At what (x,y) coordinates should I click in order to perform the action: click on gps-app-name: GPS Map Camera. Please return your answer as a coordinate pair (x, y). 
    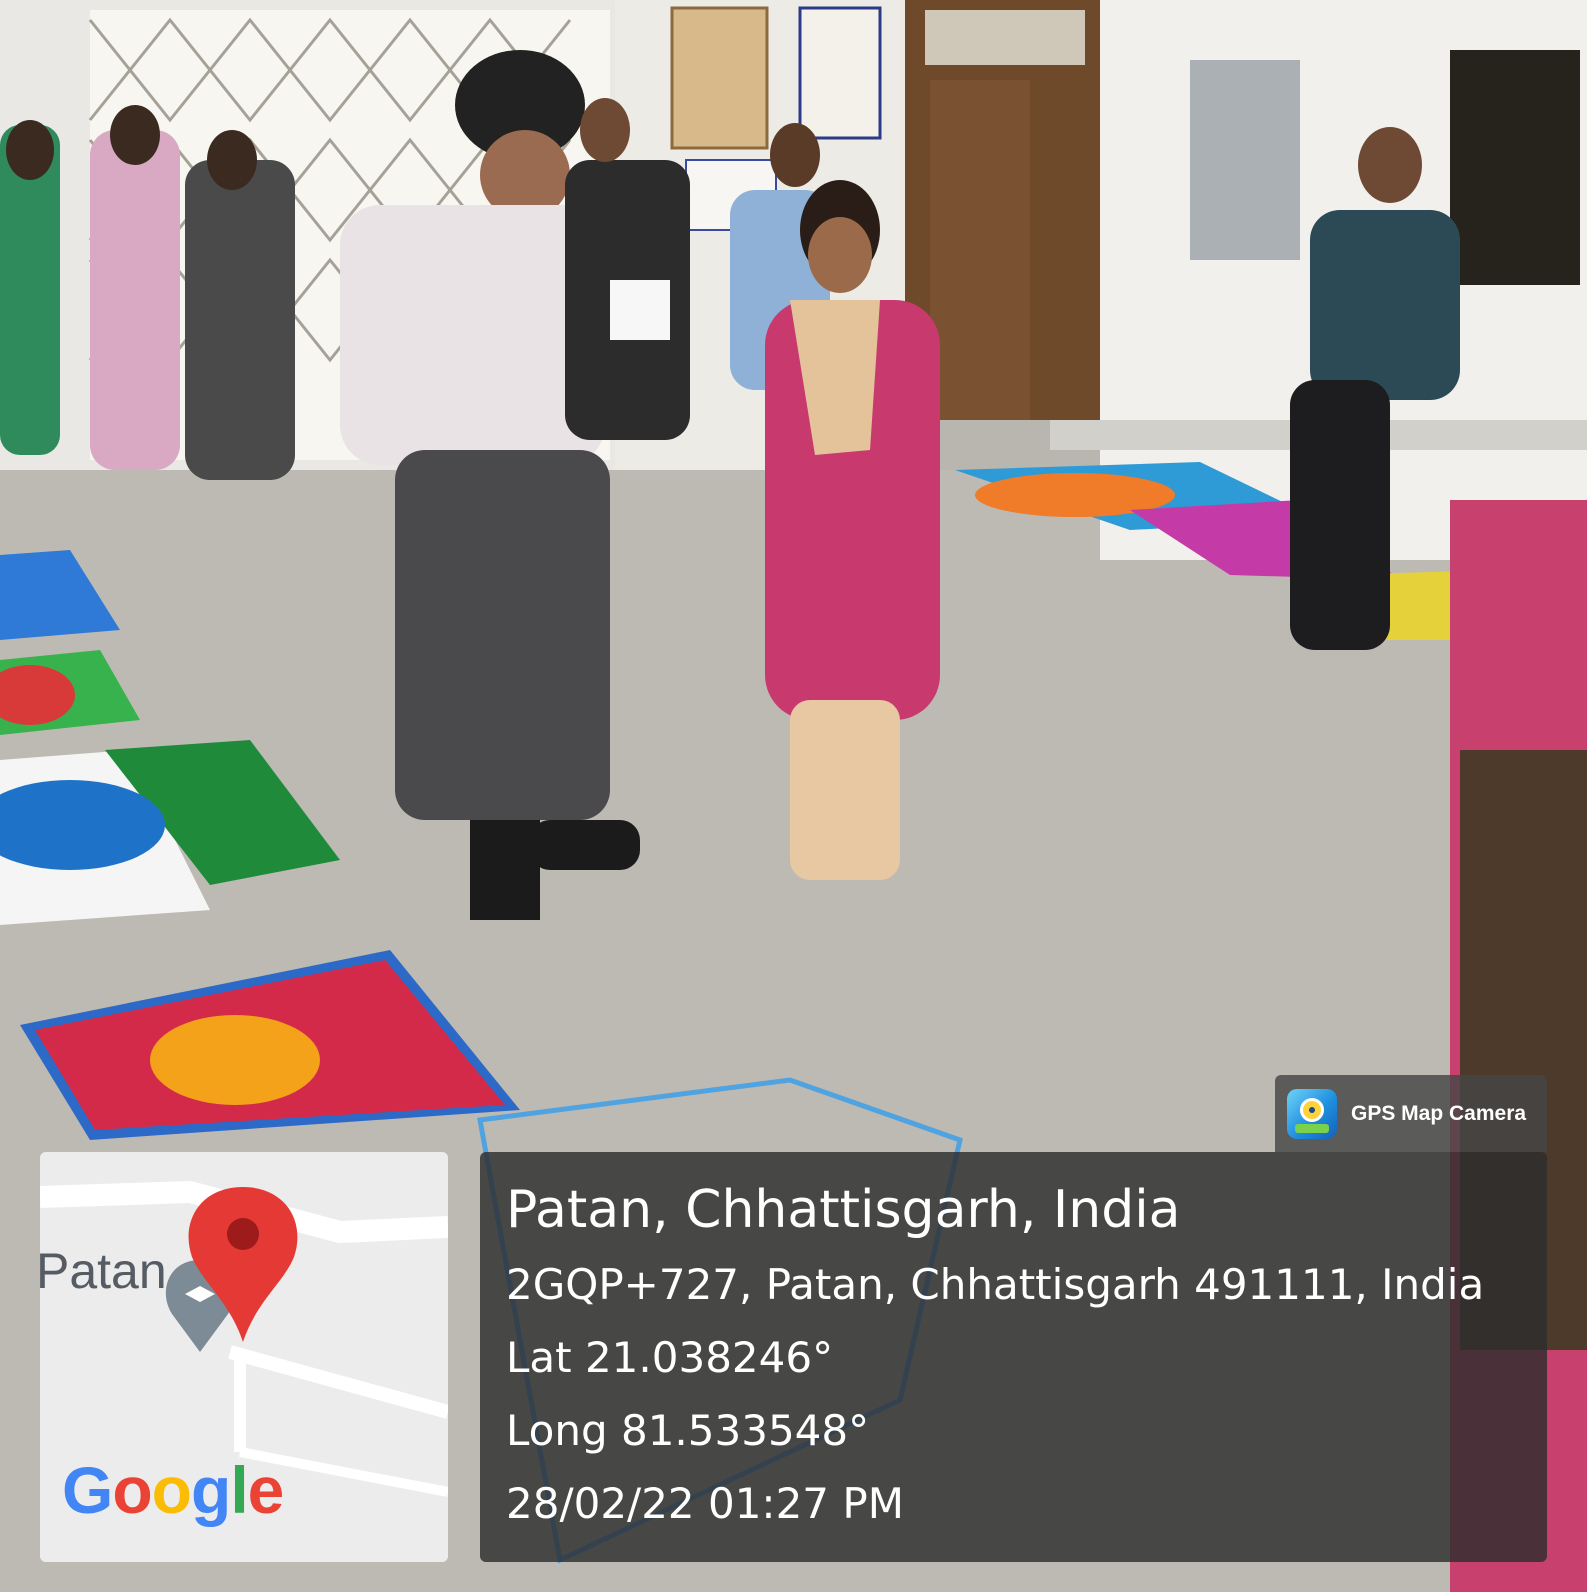
    Looking at the image, I should click on (1439, 1113).